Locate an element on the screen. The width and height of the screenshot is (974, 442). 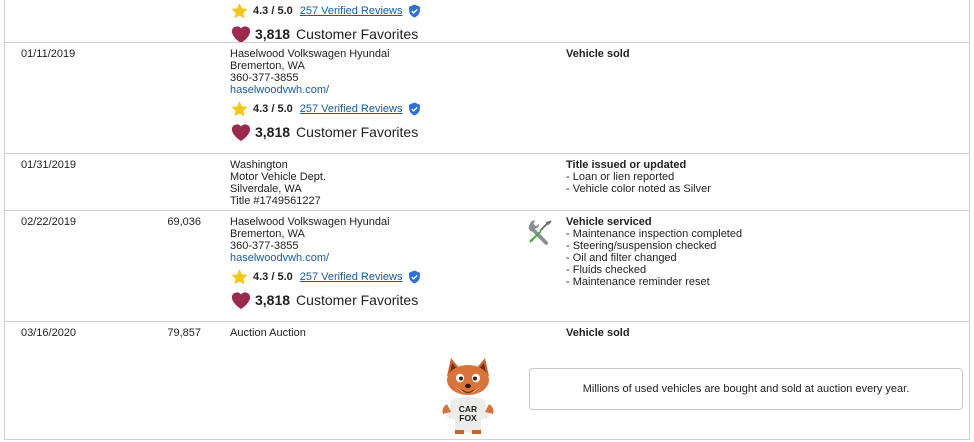
date-cell: 03/16/2020 is located at coordinates (49, 333).